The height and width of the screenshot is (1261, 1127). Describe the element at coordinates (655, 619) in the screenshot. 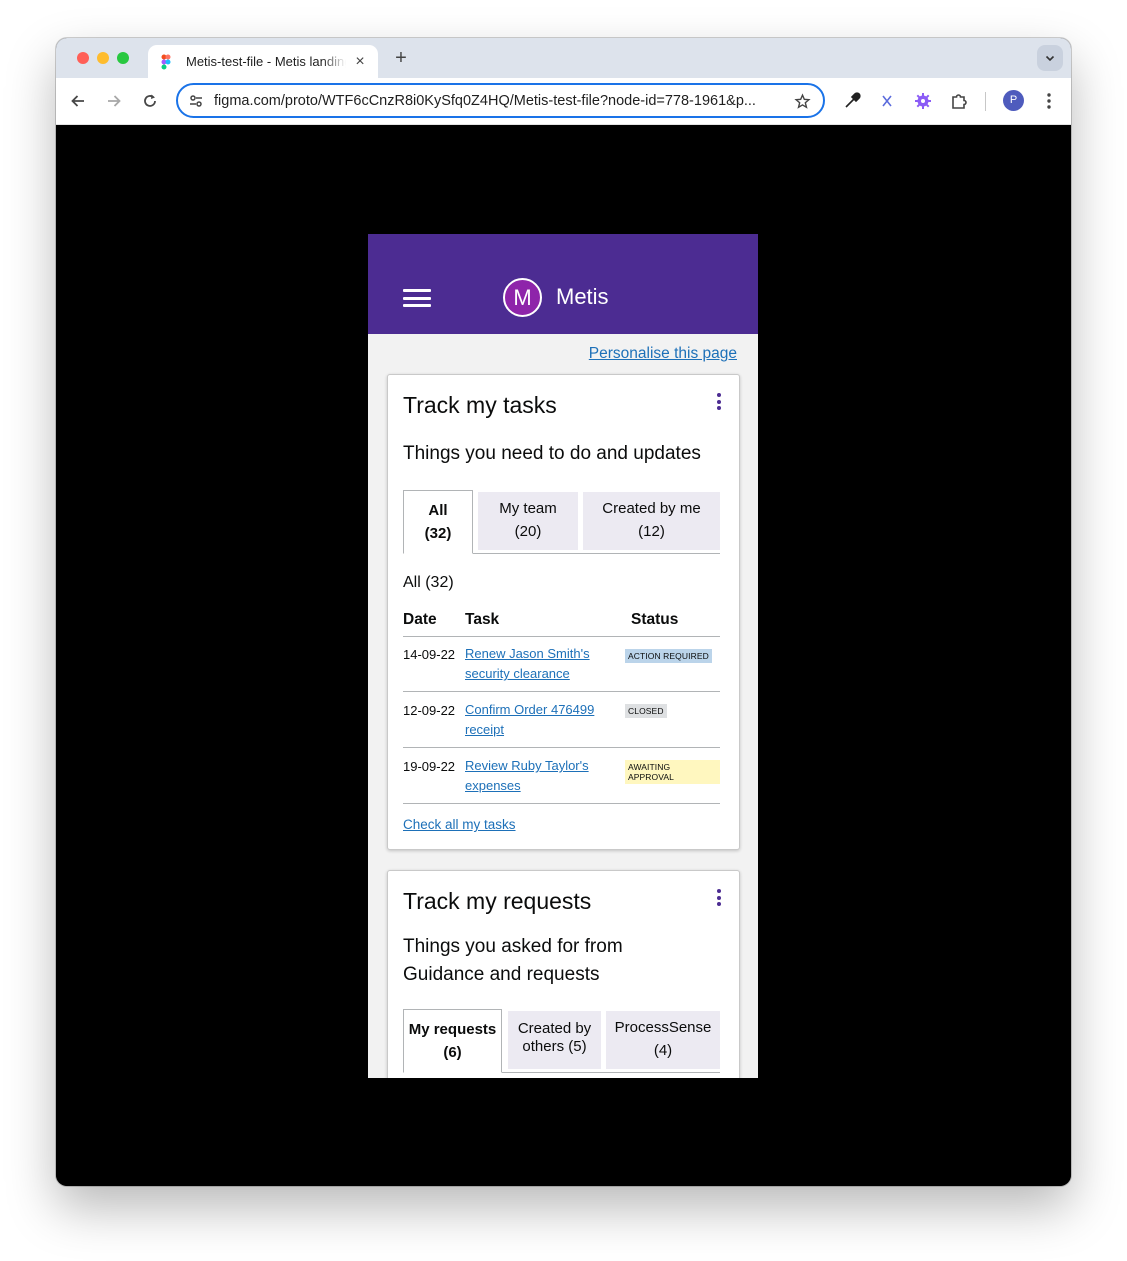

I see `column-header-status: Status` at that location.